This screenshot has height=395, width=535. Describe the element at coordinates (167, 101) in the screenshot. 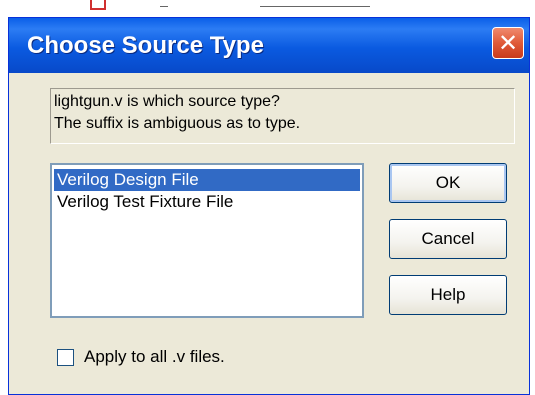

I see `message-line: lightgun.v is which source type?` at that location.